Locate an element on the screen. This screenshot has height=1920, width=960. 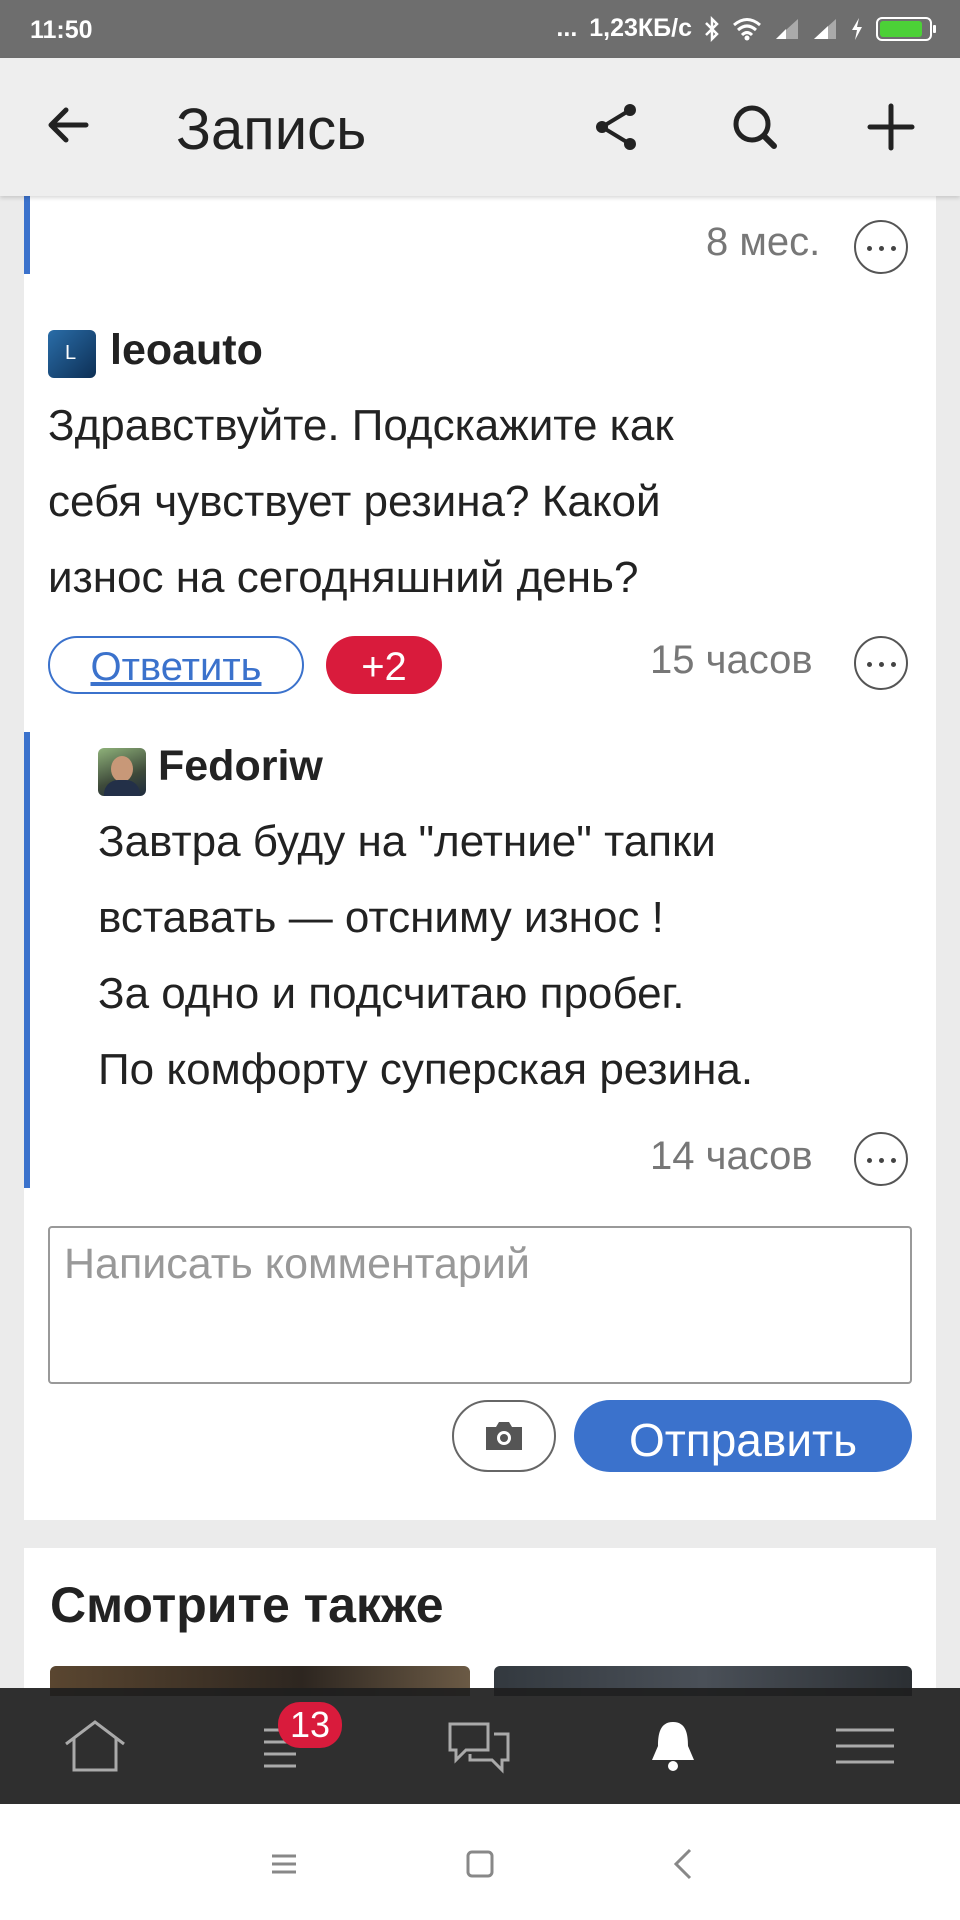
app-bar: Запись is located at coordinates (480, 127).